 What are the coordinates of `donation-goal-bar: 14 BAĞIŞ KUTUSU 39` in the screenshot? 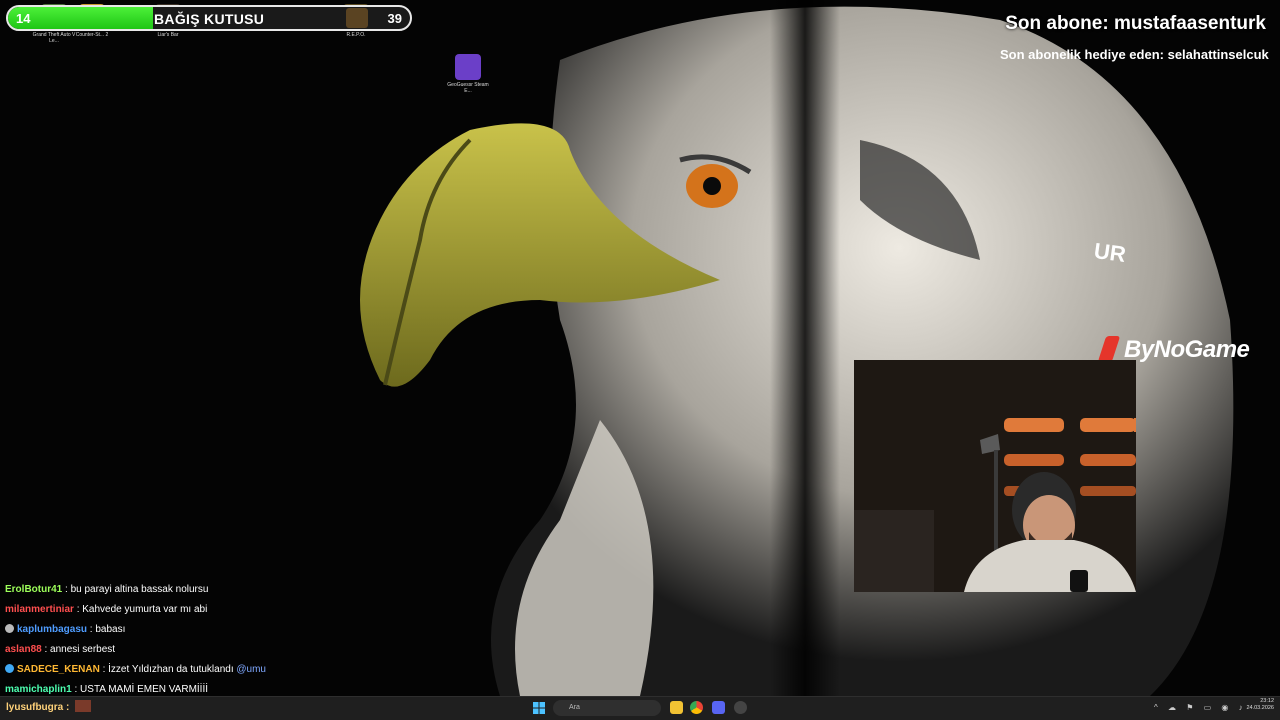 It's located at (209, 18).